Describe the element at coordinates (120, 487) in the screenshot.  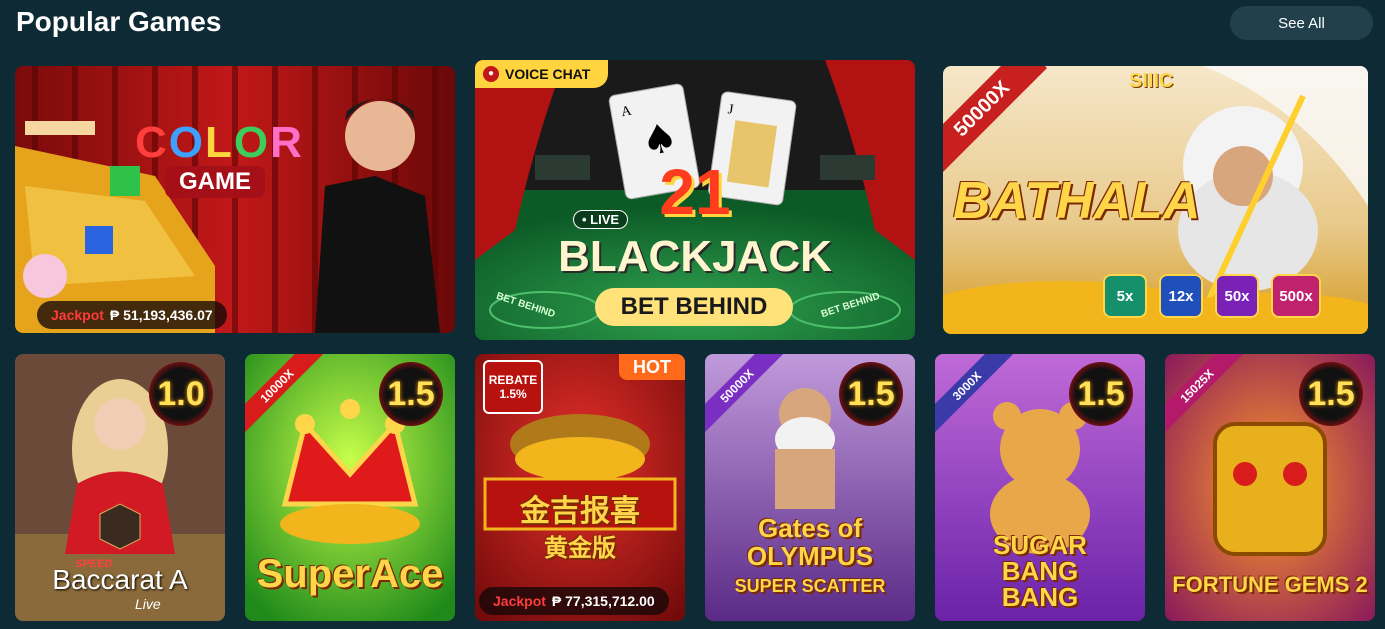
I see `game-card-baccarat: 1.0 SPEED Baccarat A Live` at that location.